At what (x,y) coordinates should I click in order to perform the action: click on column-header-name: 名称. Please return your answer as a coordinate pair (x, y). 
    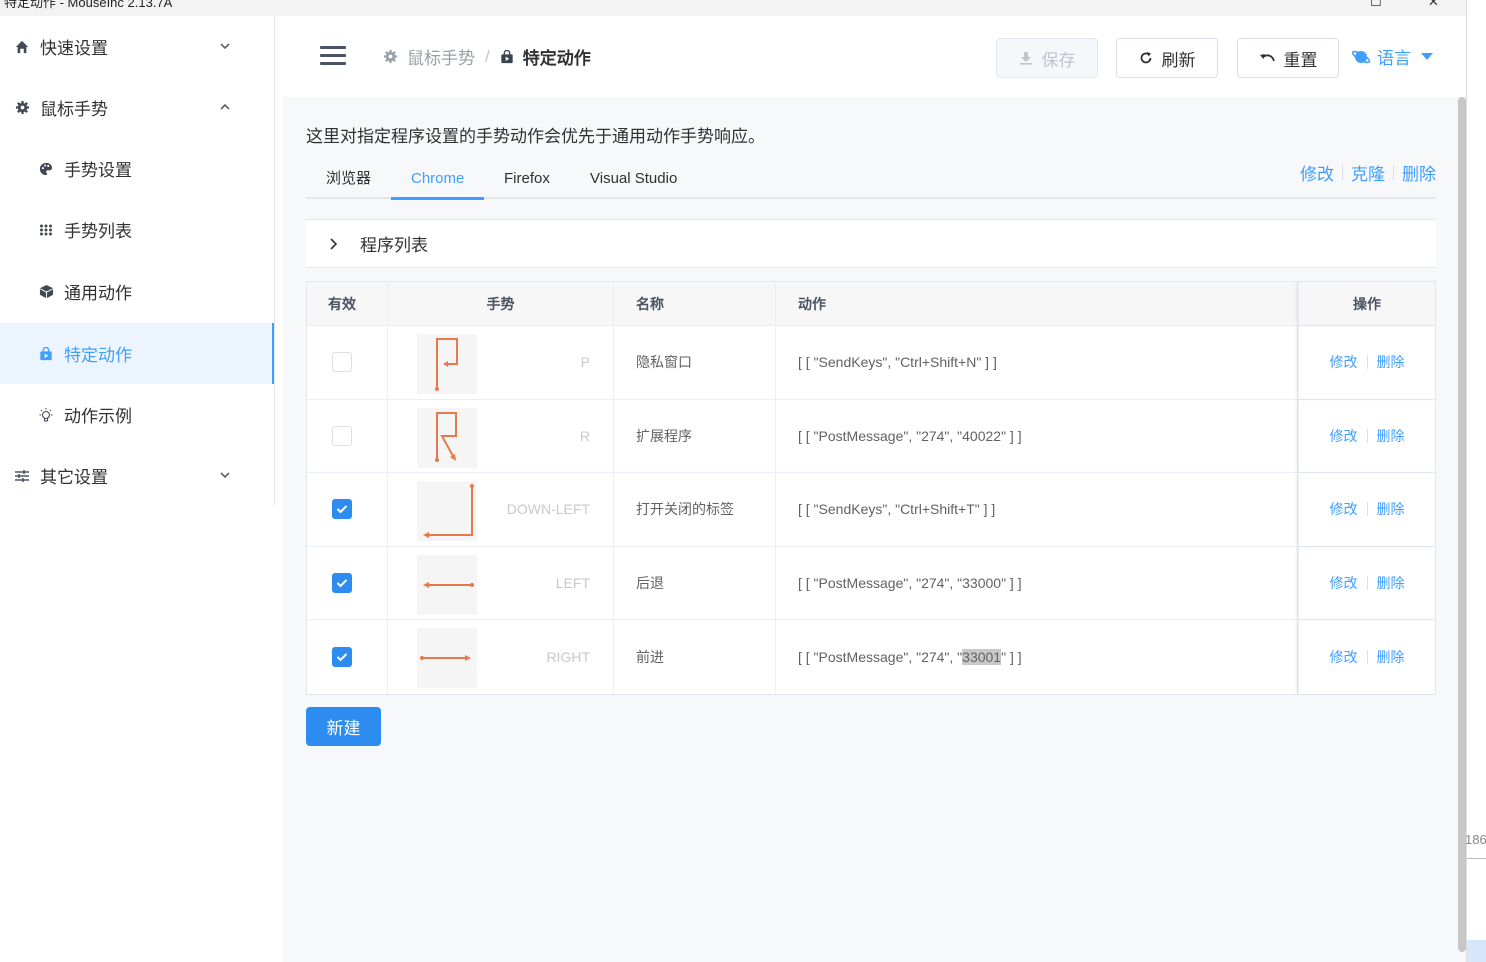
    Looking at the image, I should click on (695, 303).